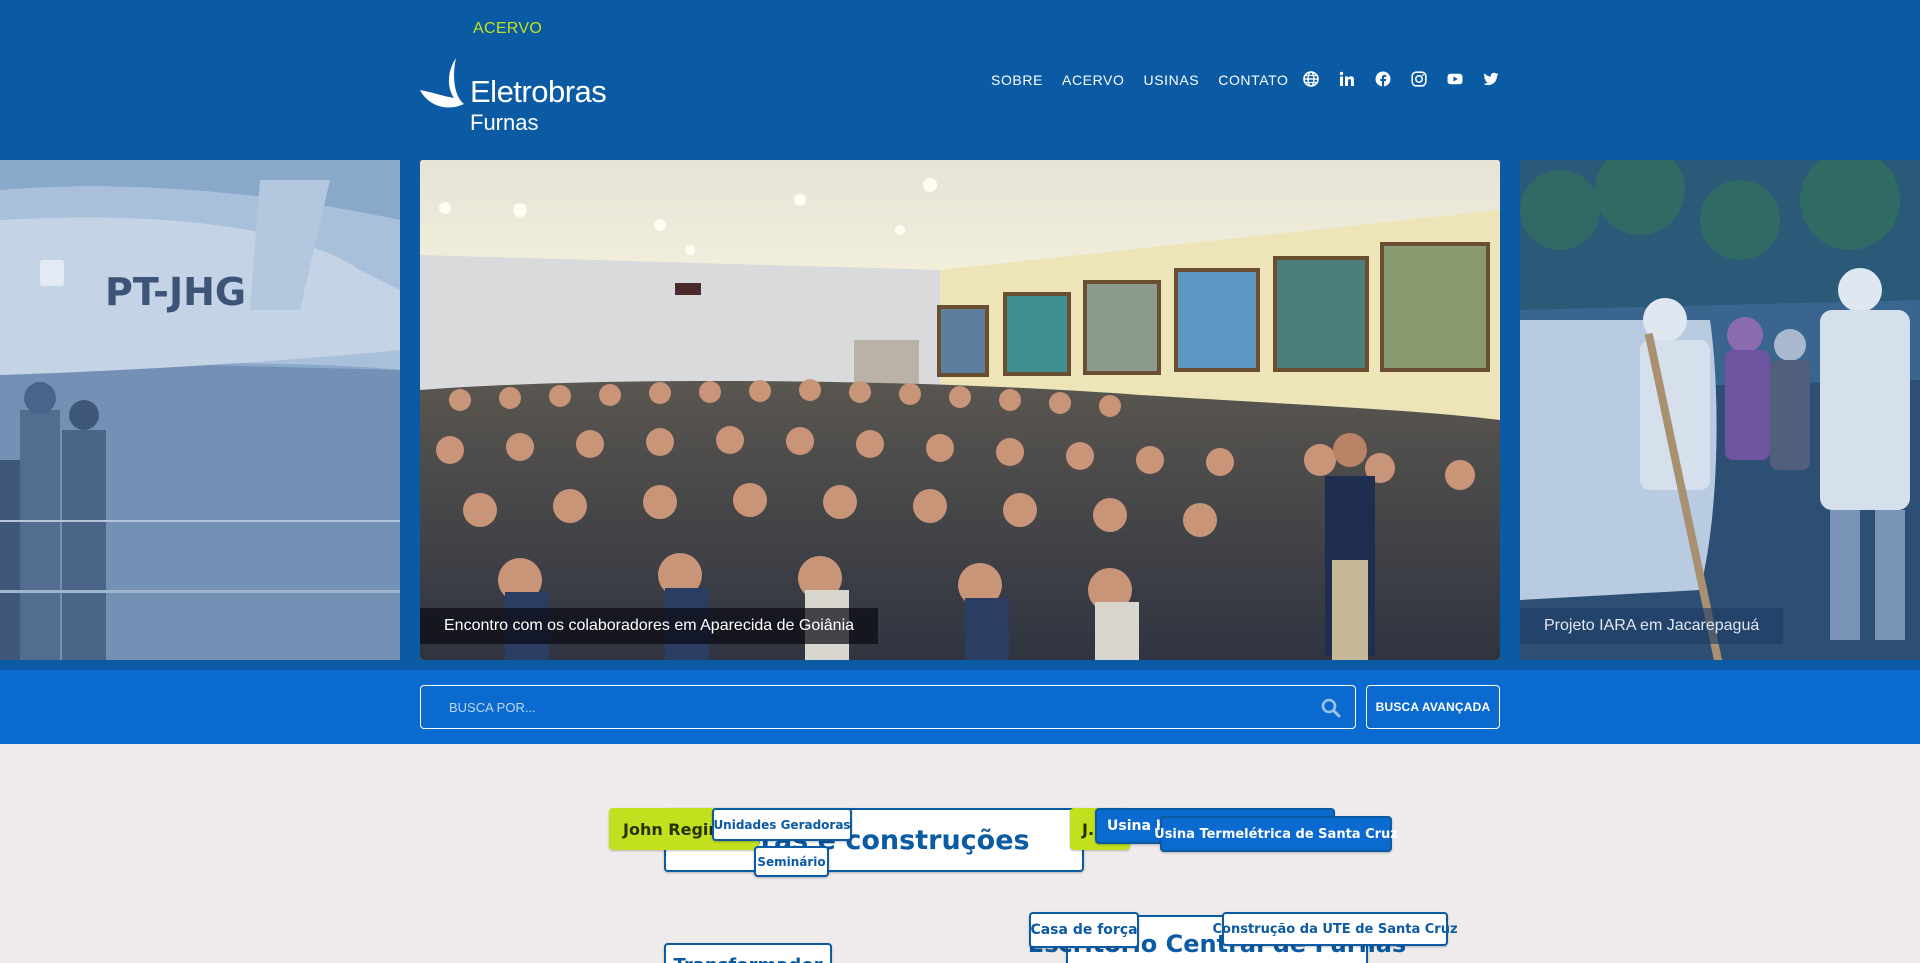  What do you see at coordinates (1172, 80) in the screenshot?
I see `nav-usinas: USINAS` at bounding box center [1172, 80].